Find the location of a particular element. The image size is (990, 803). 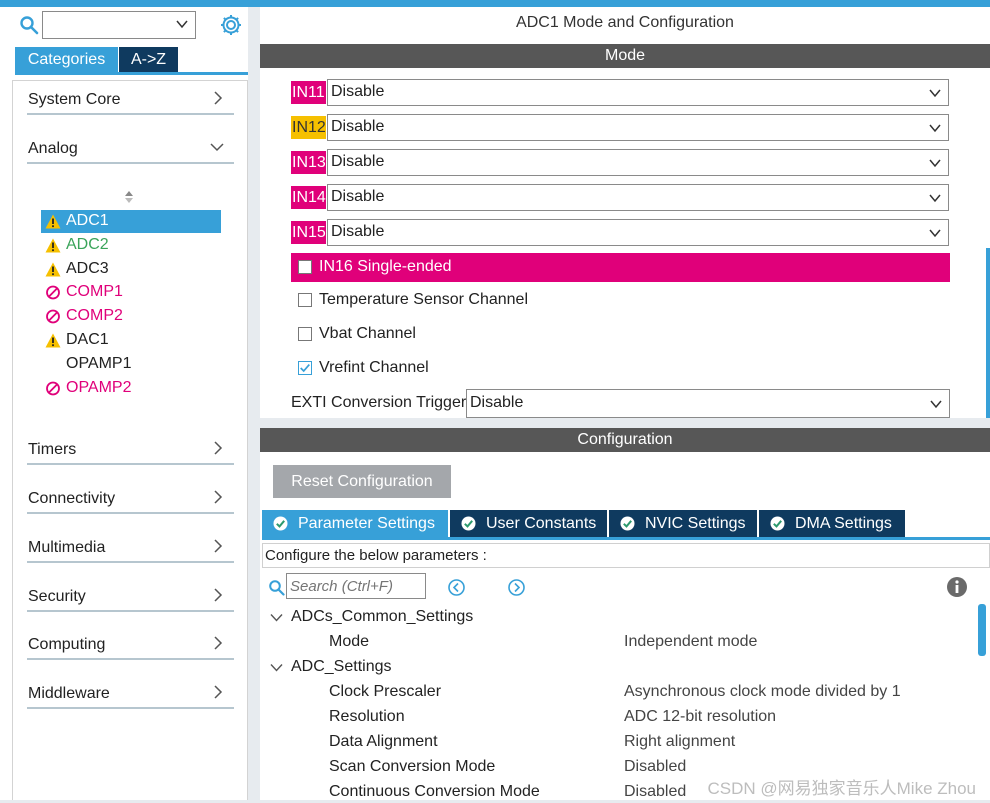

param-group: ADCs_Common_Settings is located at coordinates (372, 617).